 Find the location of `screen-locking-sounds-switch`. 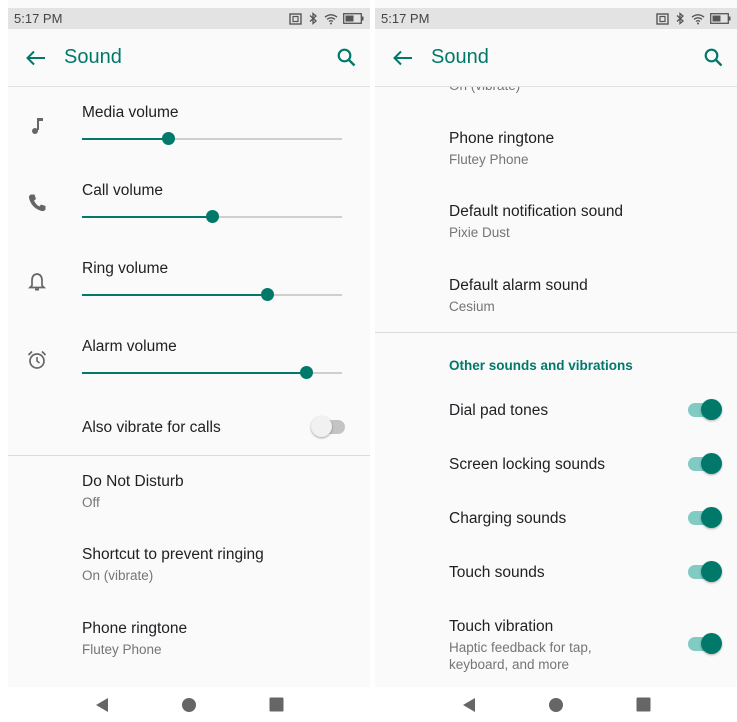

screen-locking-sounds-switch is located at coordinates (704, 464).